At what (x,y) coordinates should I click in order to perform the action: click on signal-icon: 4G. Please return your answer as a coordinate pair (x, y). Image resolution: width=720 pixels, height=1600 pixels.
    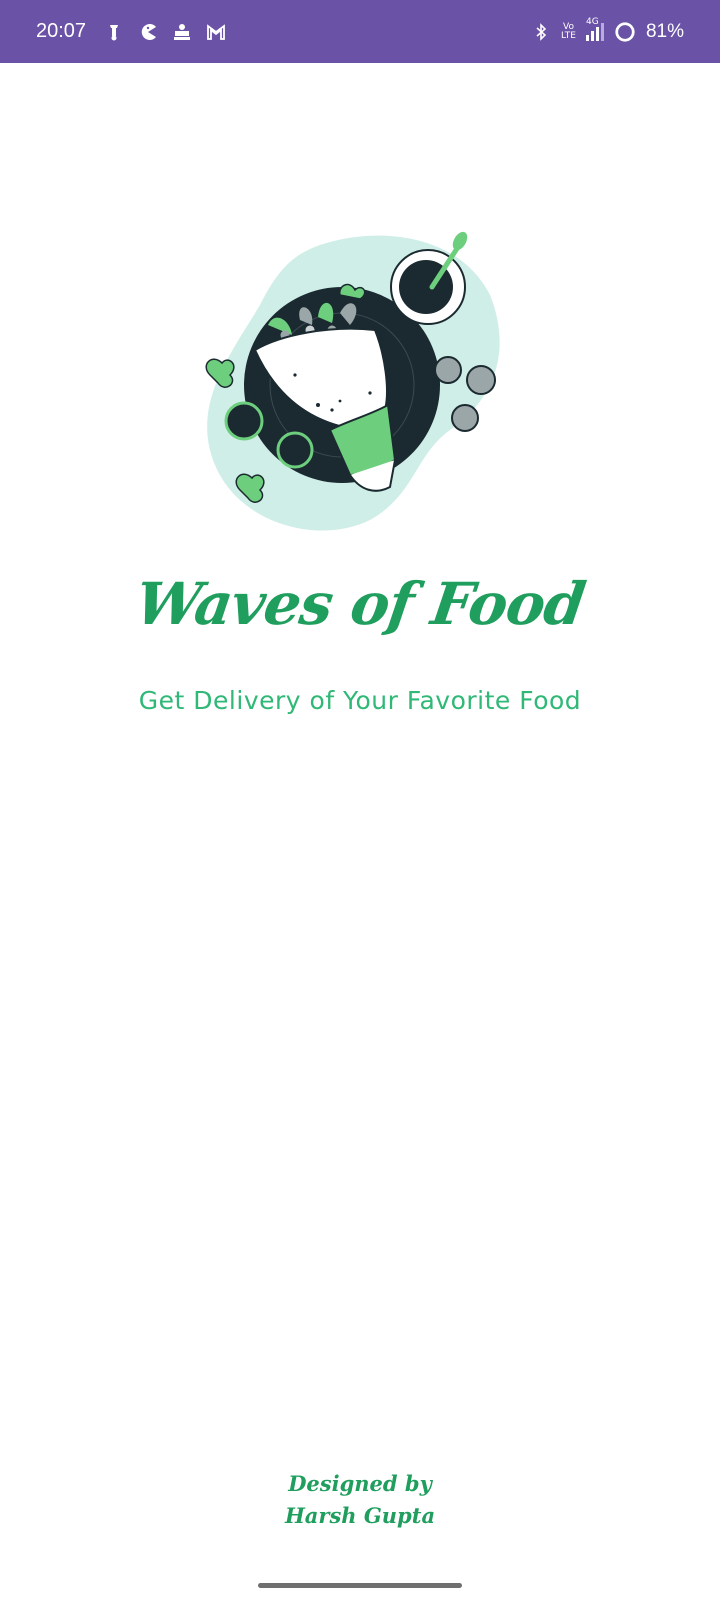
    Looking at the image, I should click on (594, 29).